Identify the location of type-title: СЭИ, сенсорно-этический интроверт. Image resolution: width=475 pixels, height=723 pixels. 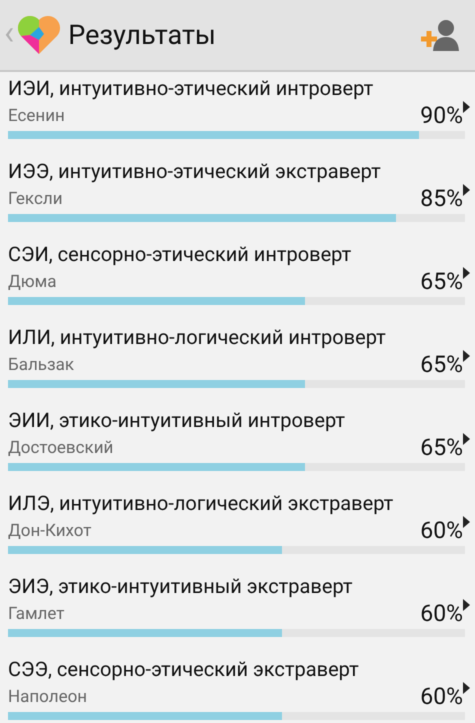
(180, 254).